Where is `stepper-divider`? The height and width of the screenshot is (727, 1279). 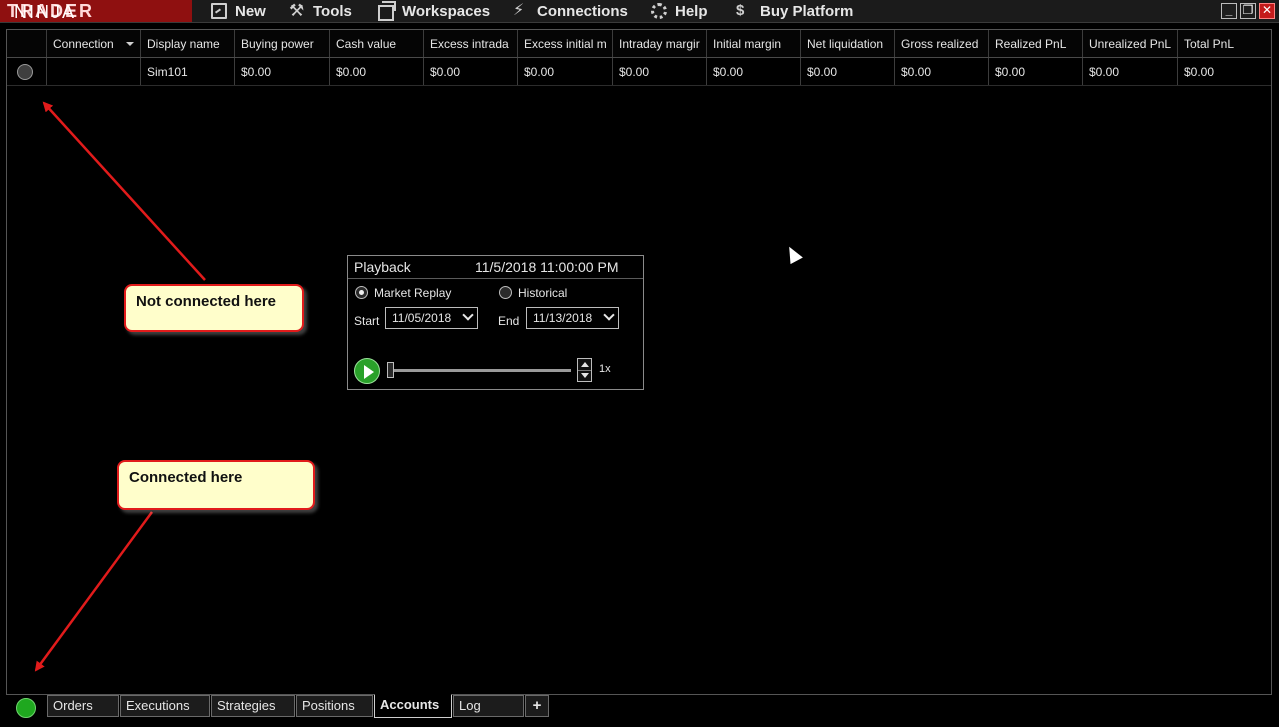 stepper-divider is located at coordinates (584, 370).